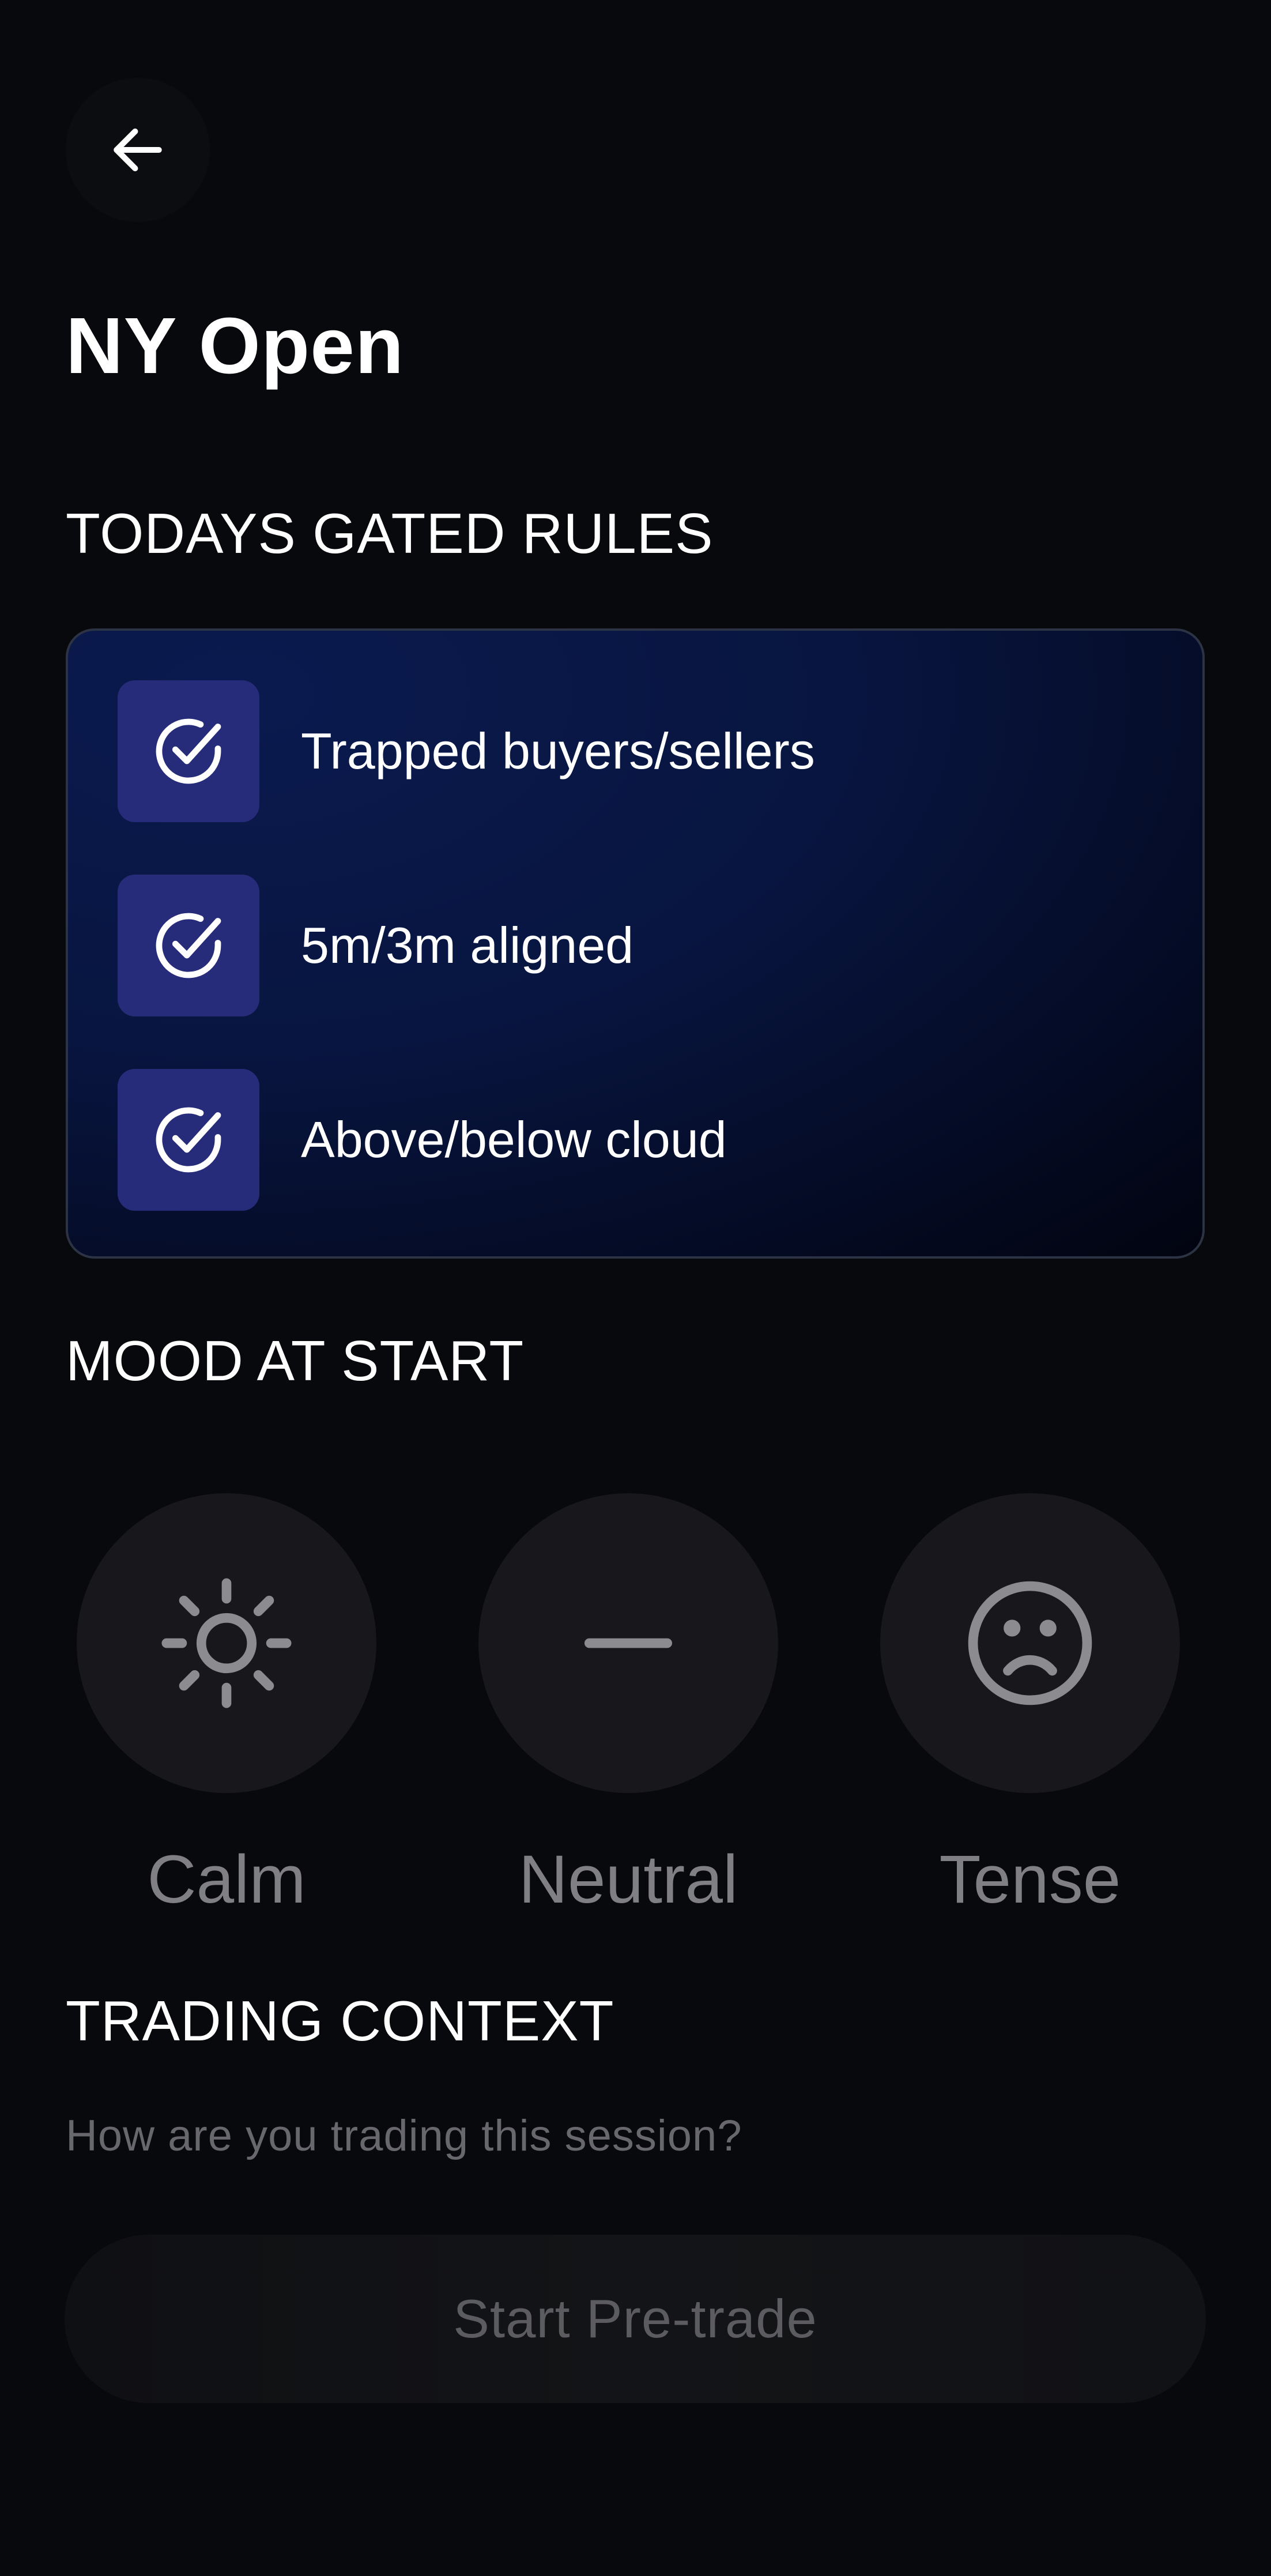 The image size is (1271, 2576). What do you see at coordinates (295, 1360) in the screenshot?
I see `mood-section-title: MOOD AT START` at bounding box center [295, 1360].